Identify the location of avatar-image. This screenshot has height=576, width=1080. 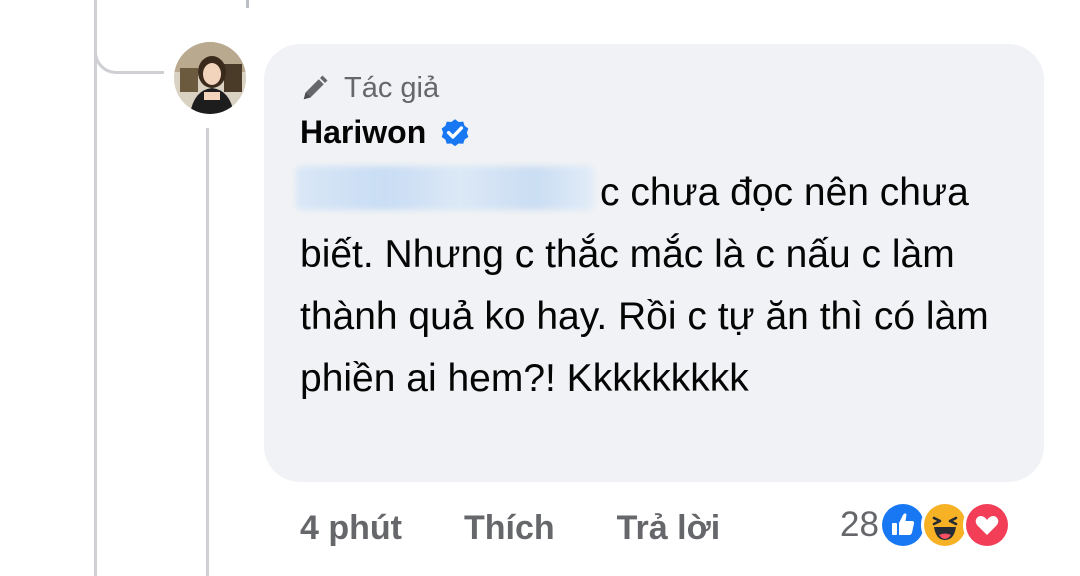
(210, 78).